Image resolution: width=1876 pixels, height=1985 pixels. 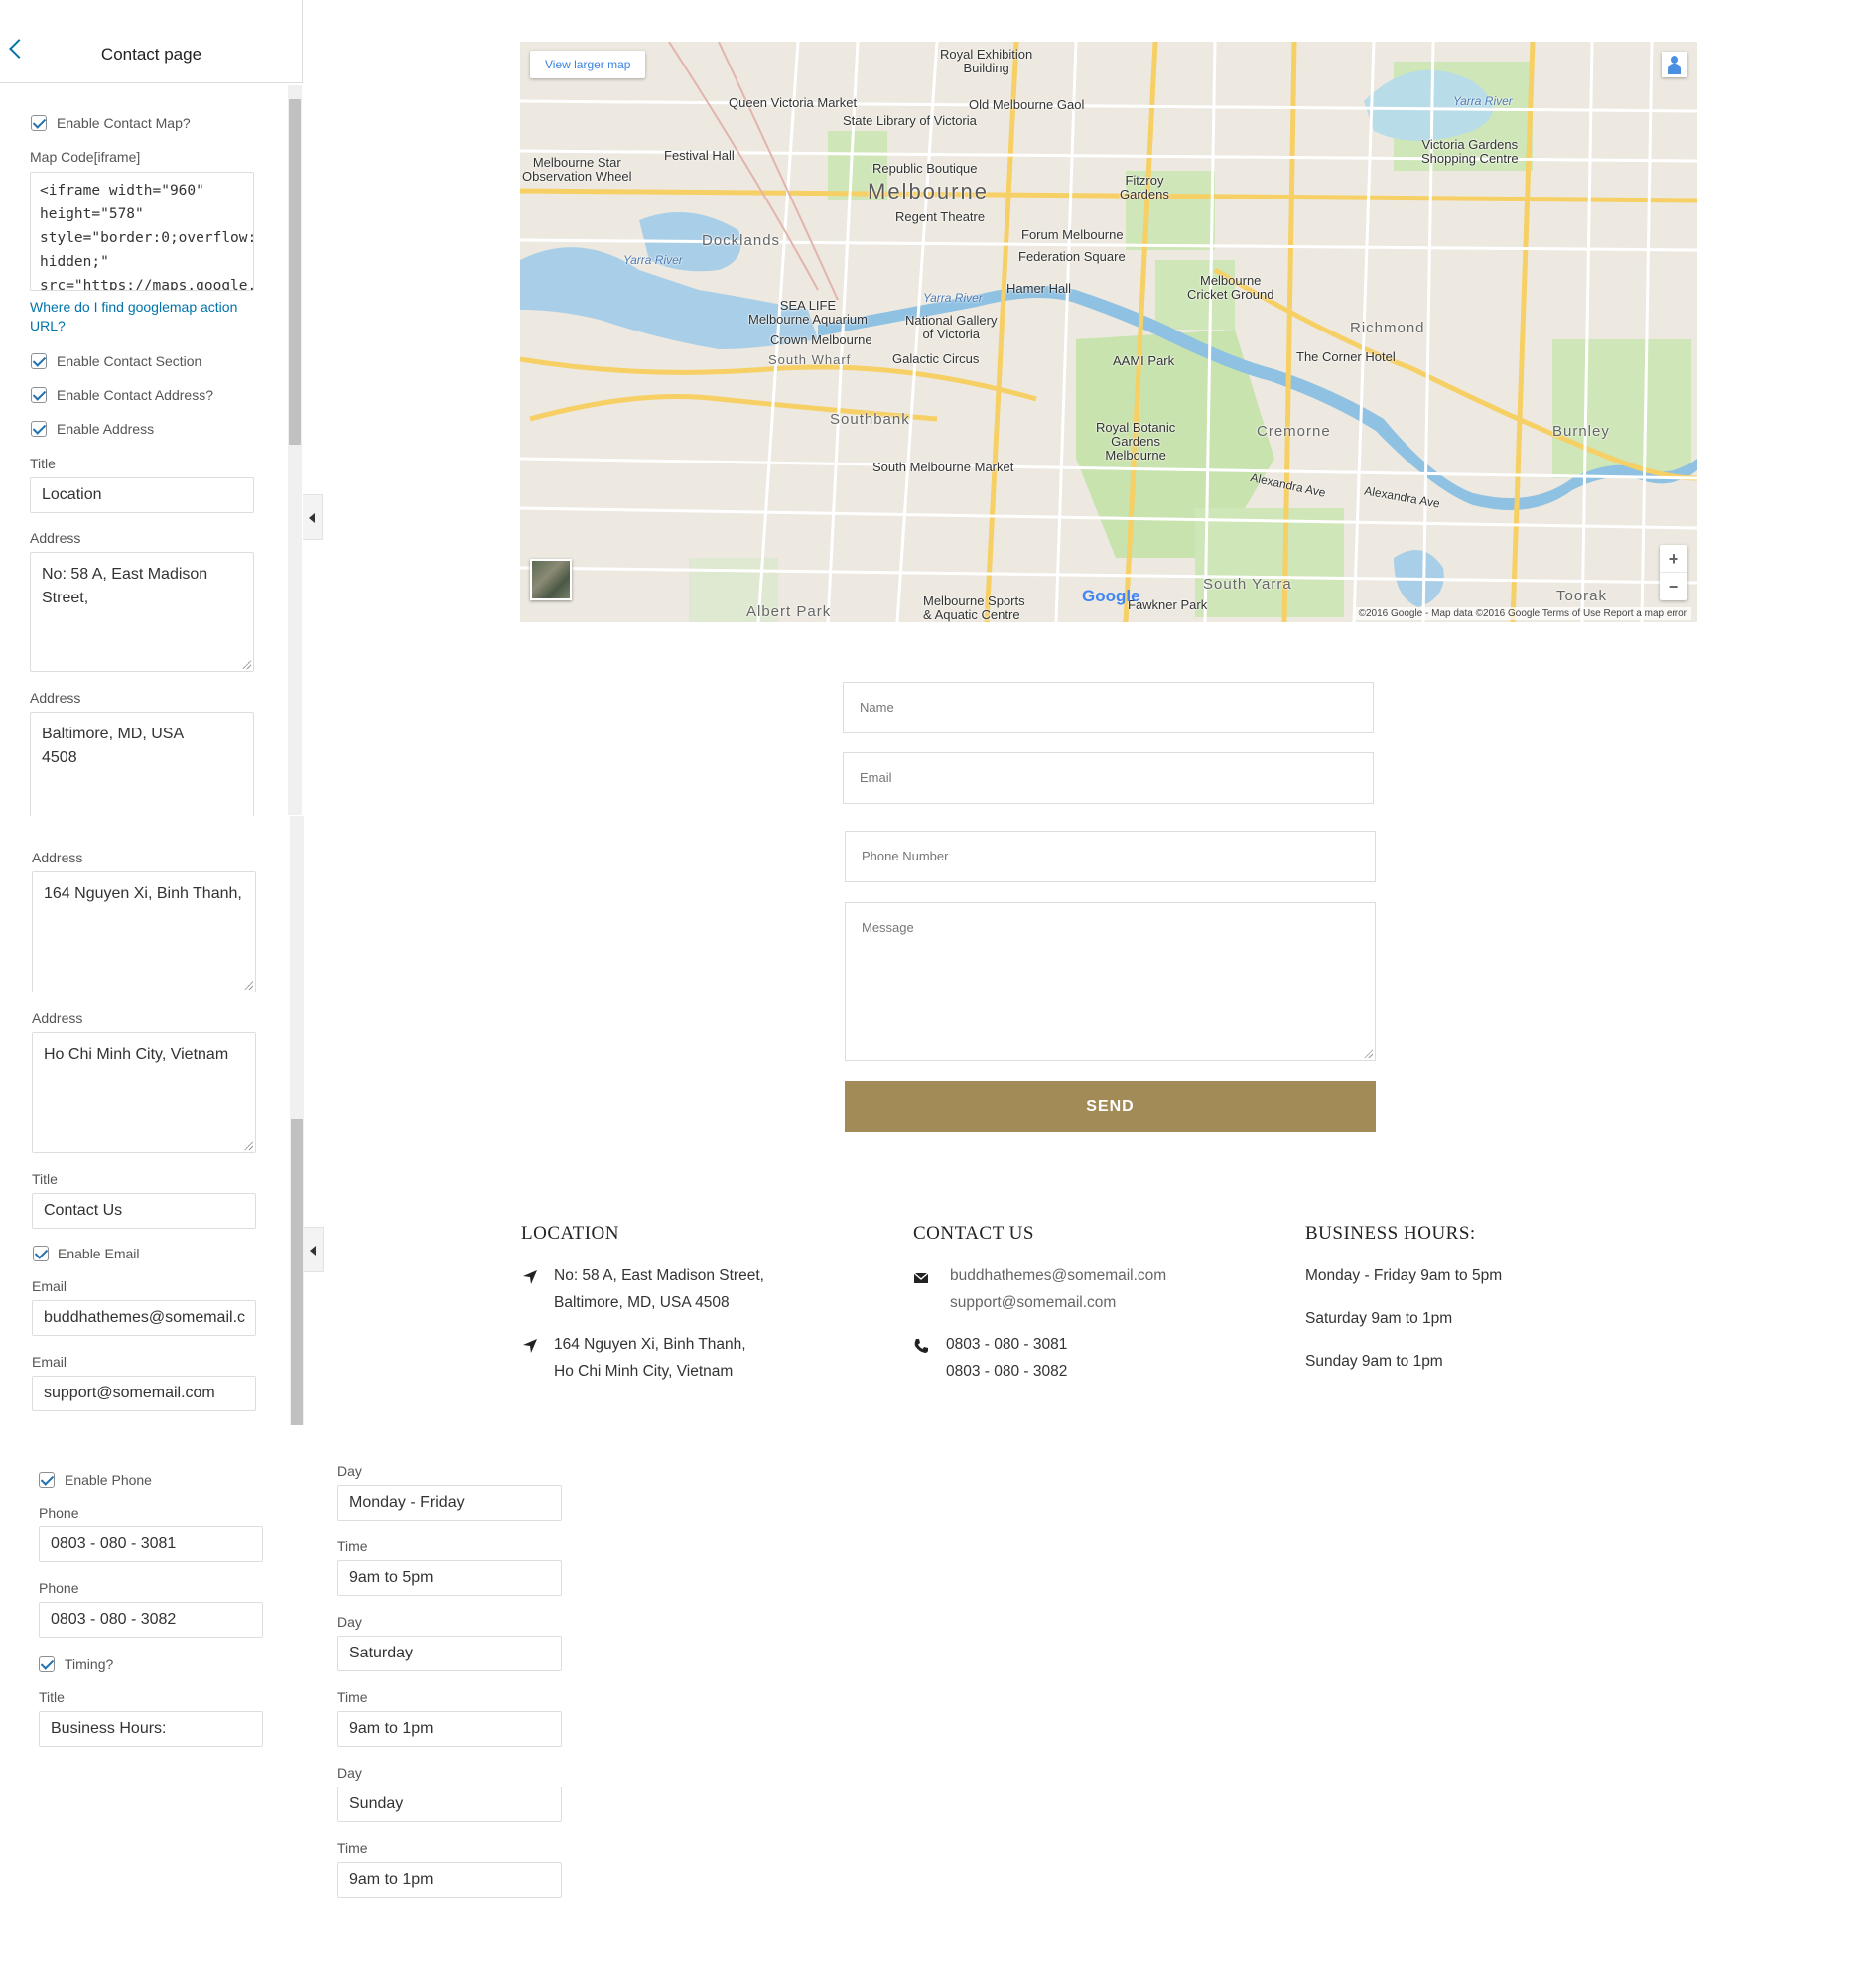 I want to click on enable-map-label: Enable Contact Map?, so click(x=124, y=123).